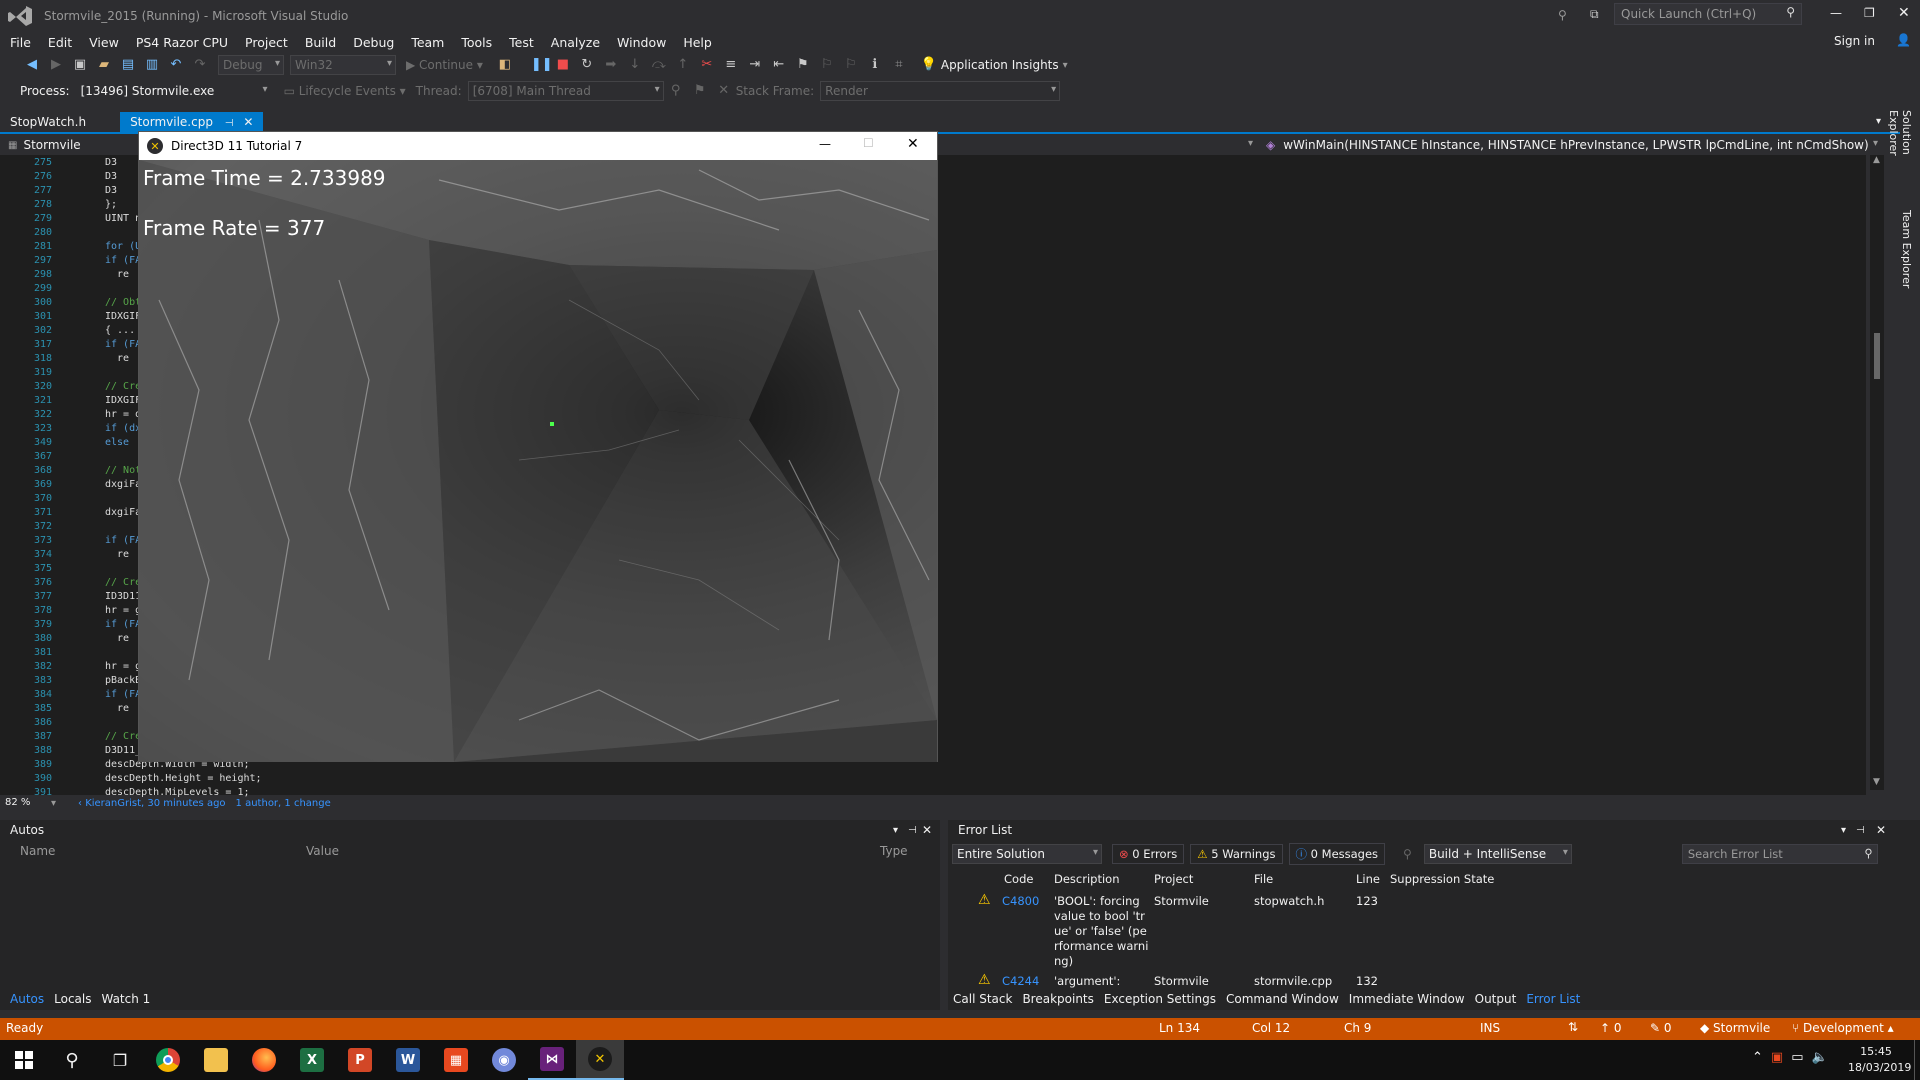 This screenshot has height=1080, width=1920. What do you see at coordinates (1836, 13) in the screenshot?
I see `minimize-button: —` at bounding box center [1836, 13].